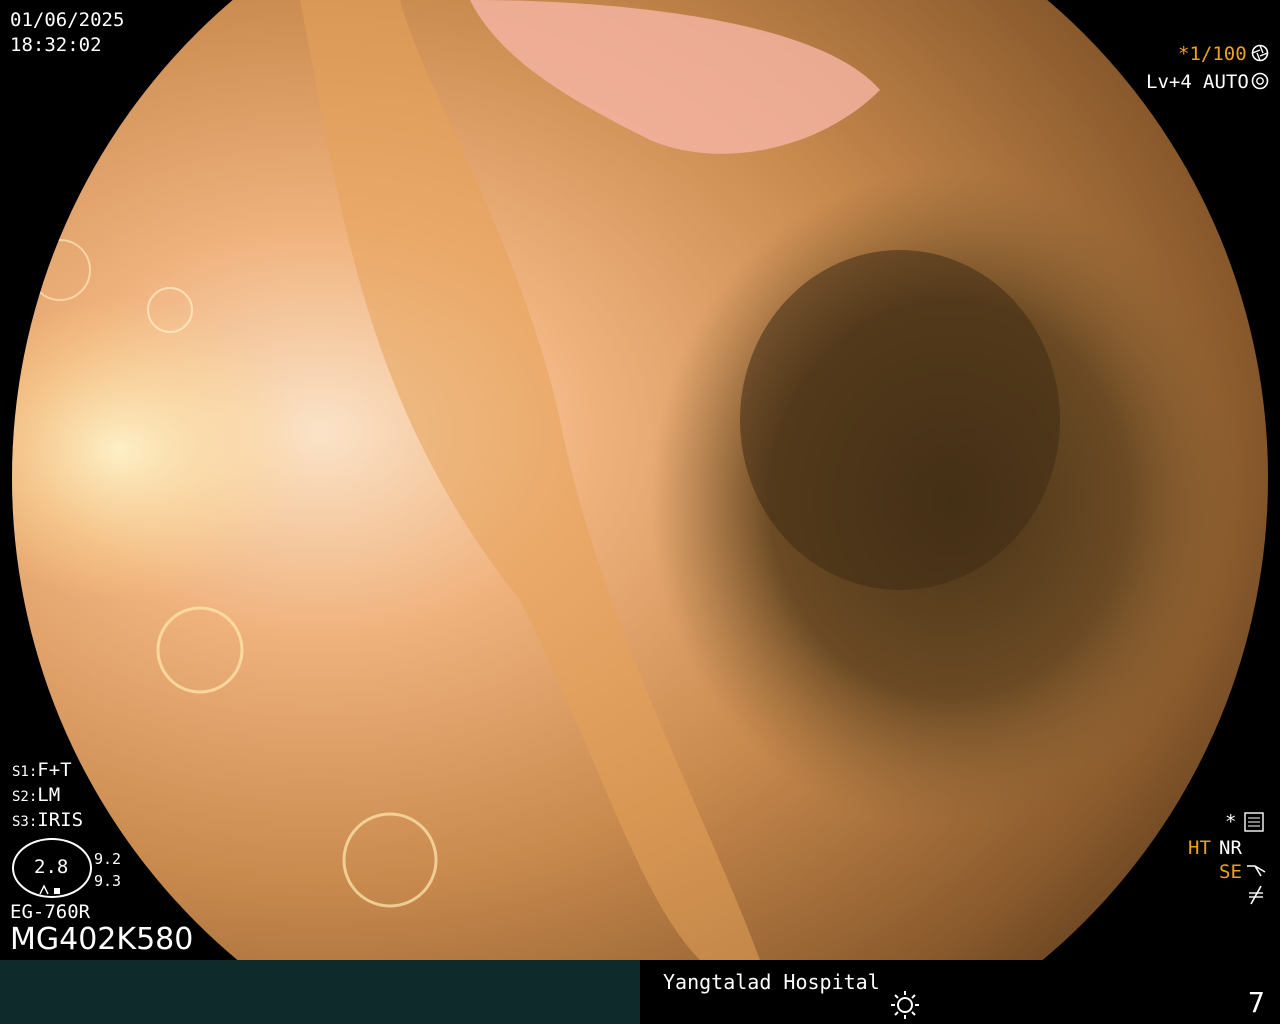  What do you see at coordinates (320, 992) in the screenshot?
I see `patient-info-panel` at bounding box center [320, 992].